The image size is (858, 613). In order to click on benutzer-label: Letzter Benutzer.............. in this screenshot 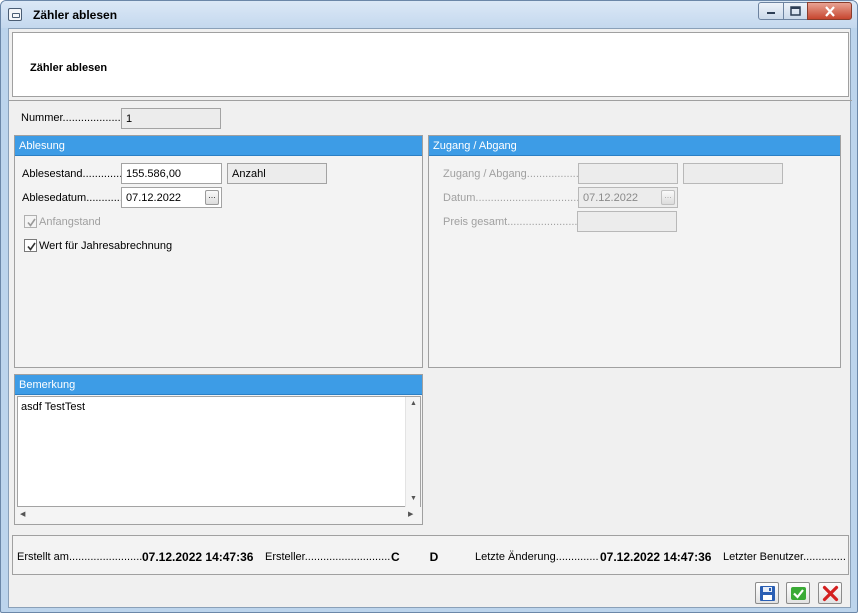, I will do `click(784, 557)`.